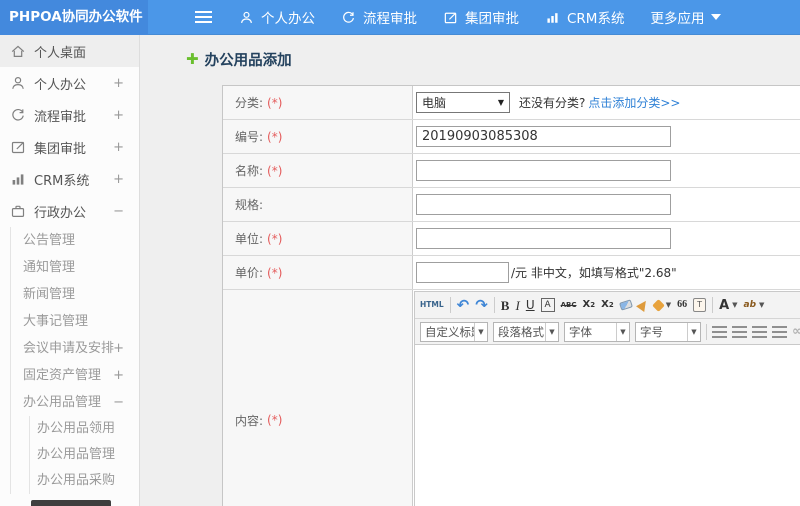  What do you see at coordinates (454, 331) in the screenshot?
I see `custom-title-select: 自定义标题 ▼` at bounding box center [454, 331].